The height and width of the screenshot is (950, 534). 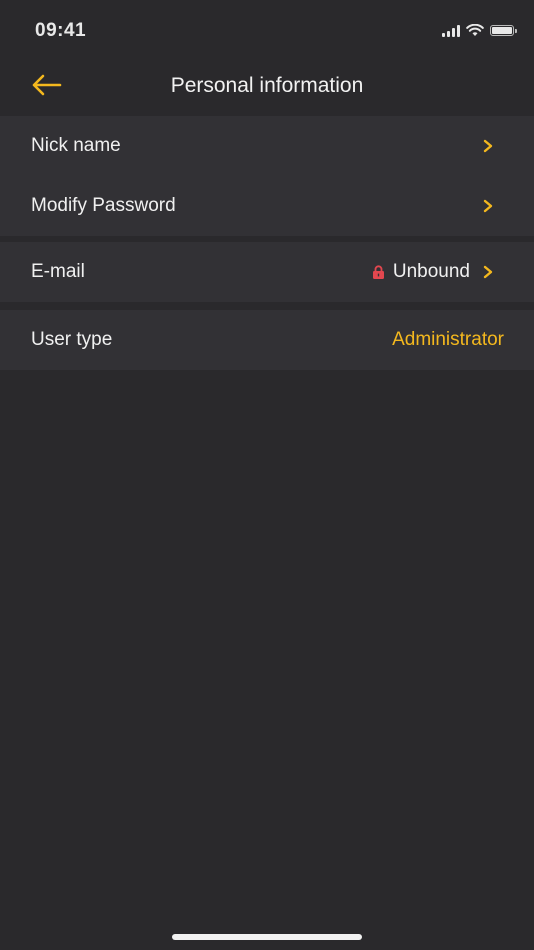 I want to click on nav-bar: Personal information, so click(x=267, y=88).